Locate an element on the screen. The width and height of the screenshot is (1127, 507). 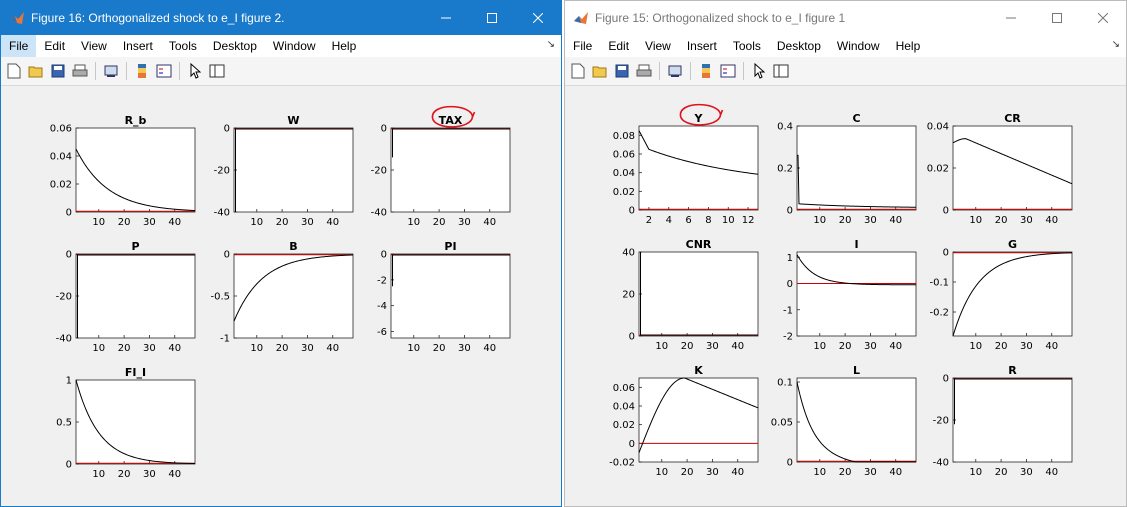
y-tick-label: 0.06 is located at coordinates (61, 129).